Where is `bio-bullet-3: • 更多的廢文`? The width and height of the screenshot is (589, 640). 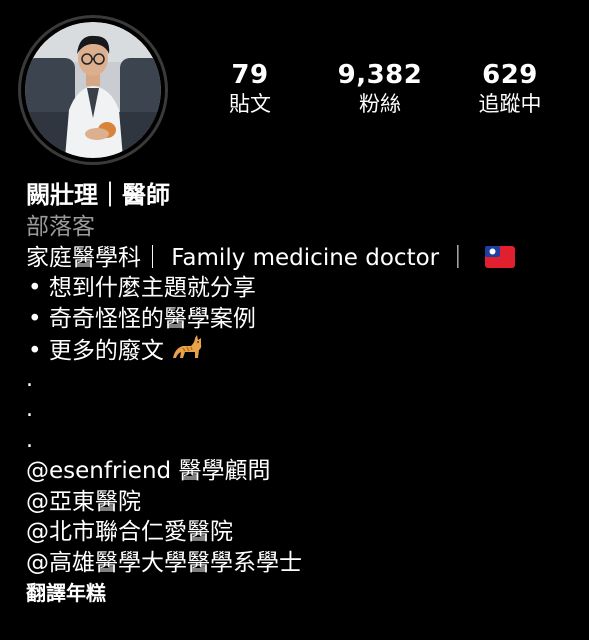
bio-bullet-3: • 更多的廢文 is located at coordinates (96, 351).